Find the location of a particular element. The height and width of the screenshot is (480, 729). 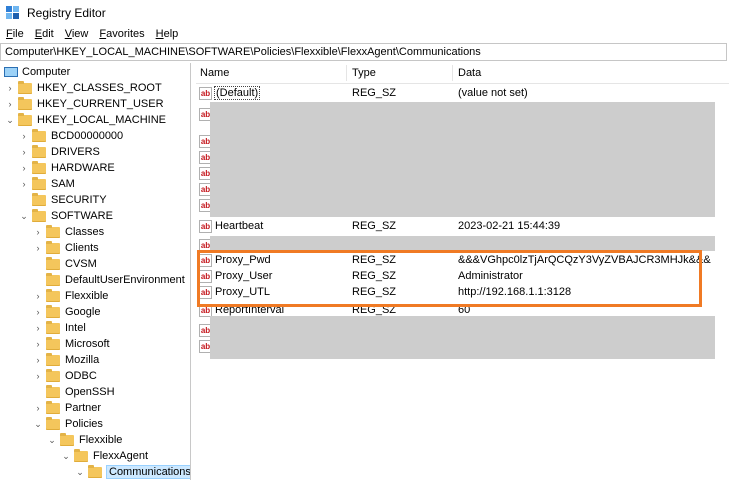

list-header: Name Type Data is located at coordinates (462, 73).